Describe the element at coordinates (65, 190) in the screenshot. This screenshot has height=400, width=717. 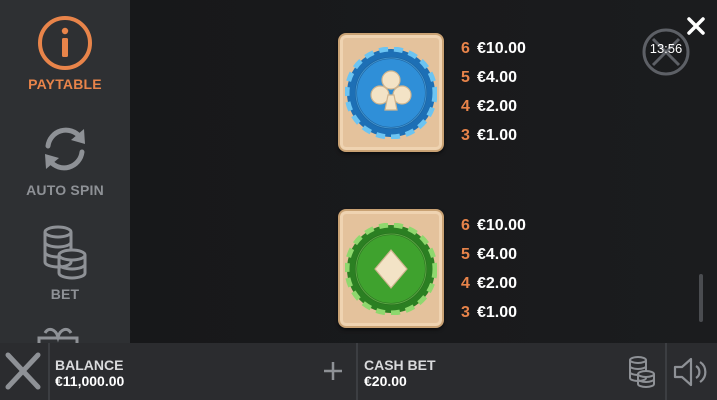
I see `sidebar-item-label: AUTO SPIN` at that location.